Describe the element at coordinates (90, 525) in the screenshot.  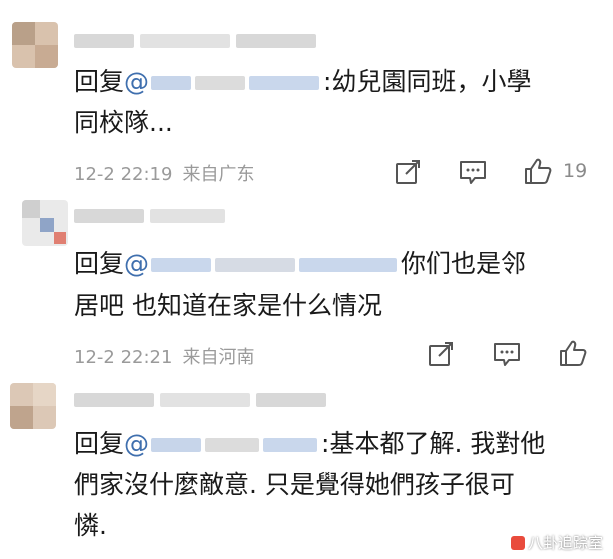
I see `reply-line-3: 憐.` at that location.